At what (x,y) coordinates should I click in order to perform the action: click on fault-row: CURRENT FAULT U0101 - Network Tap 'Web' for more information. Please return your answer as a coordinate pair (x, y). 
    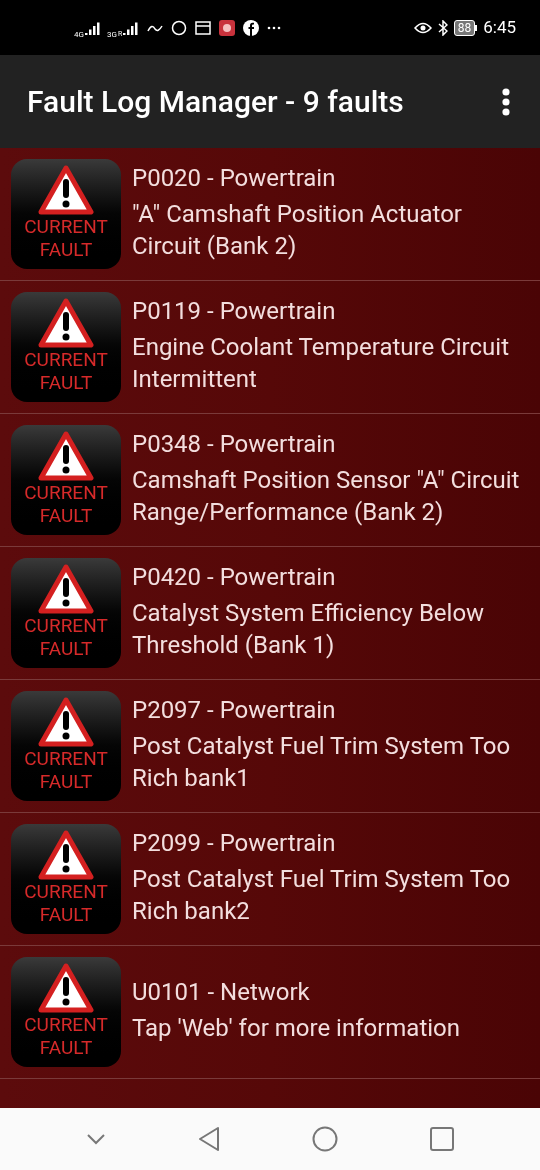
    Looking at the image, I should click on (270, 1012).